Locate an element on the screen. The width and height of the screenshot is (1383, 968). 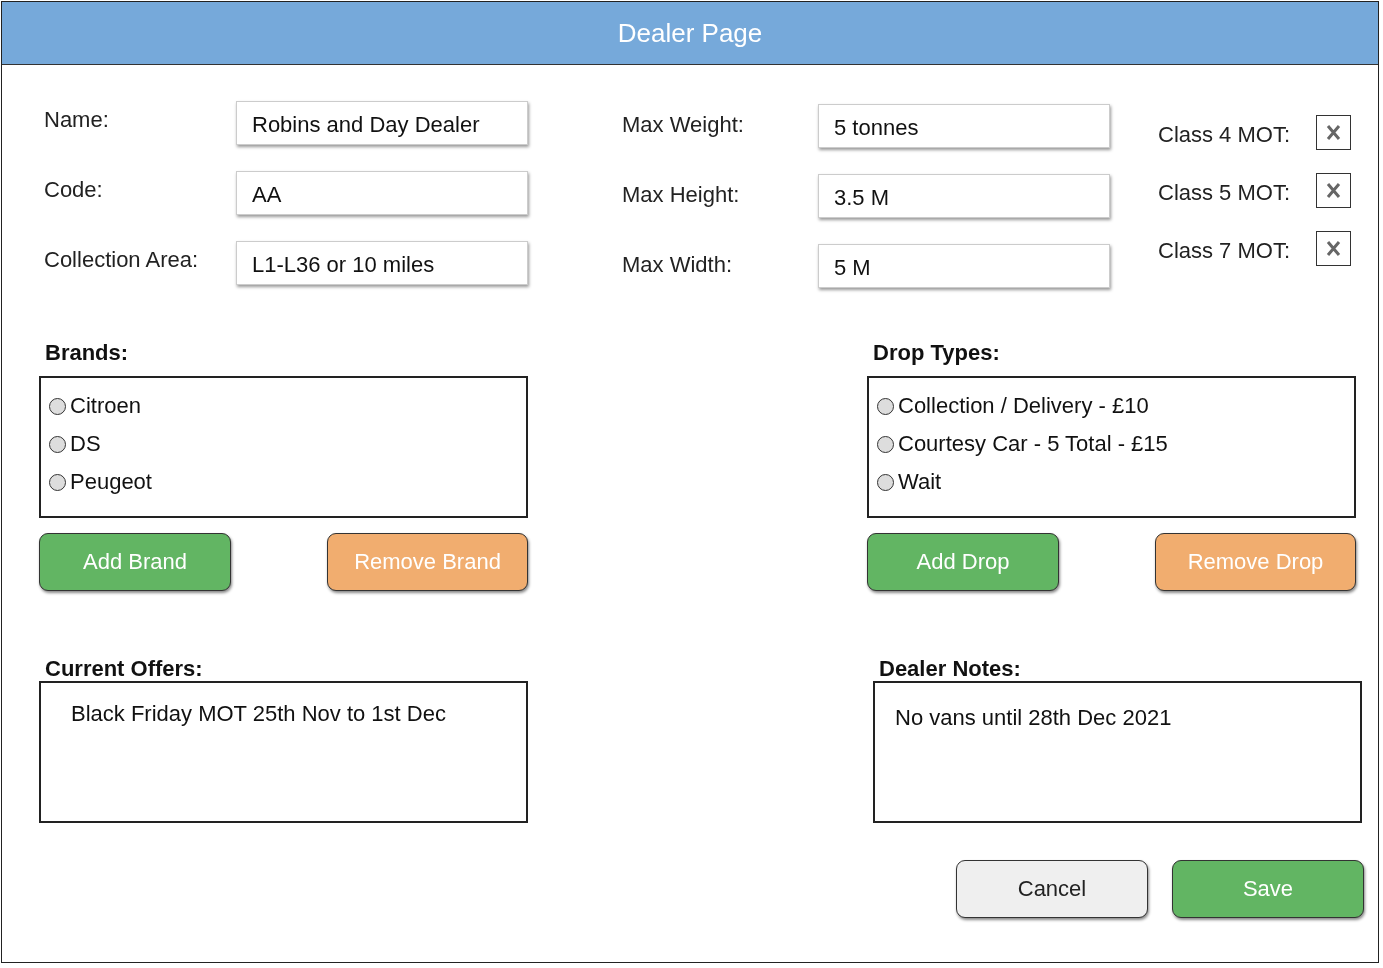
section-title: Current Offers: is located at coordinates (124, 668).